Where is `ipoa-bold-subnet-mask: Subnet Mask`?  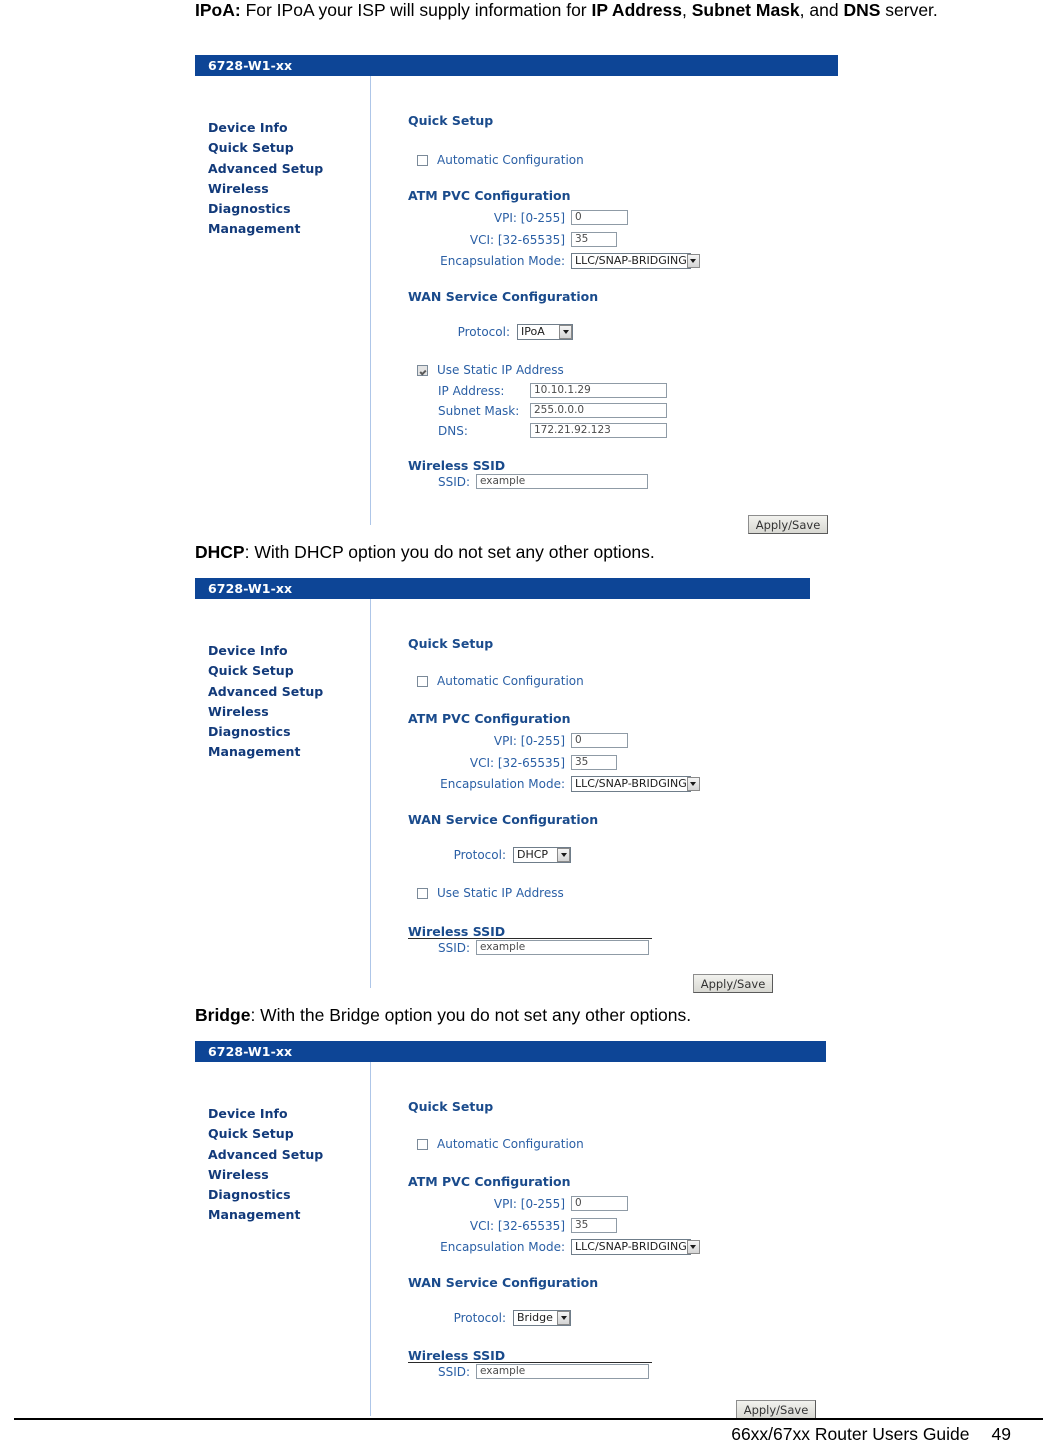
ipoa-bold-subnet-mask: Subnet Mask is located at coordinates (745, 10).